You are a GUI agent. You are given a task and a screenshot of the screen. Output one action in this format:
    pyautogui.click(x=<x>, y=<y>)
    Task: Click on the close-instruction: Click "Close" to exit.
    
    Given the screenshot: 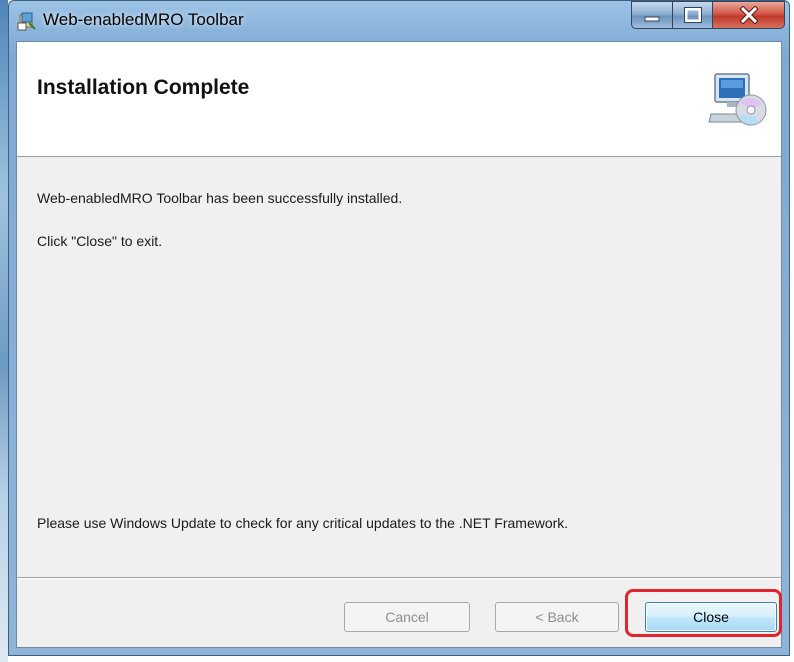 What is the action you would take?
    pyautogui.click(x=100, y=241)
    